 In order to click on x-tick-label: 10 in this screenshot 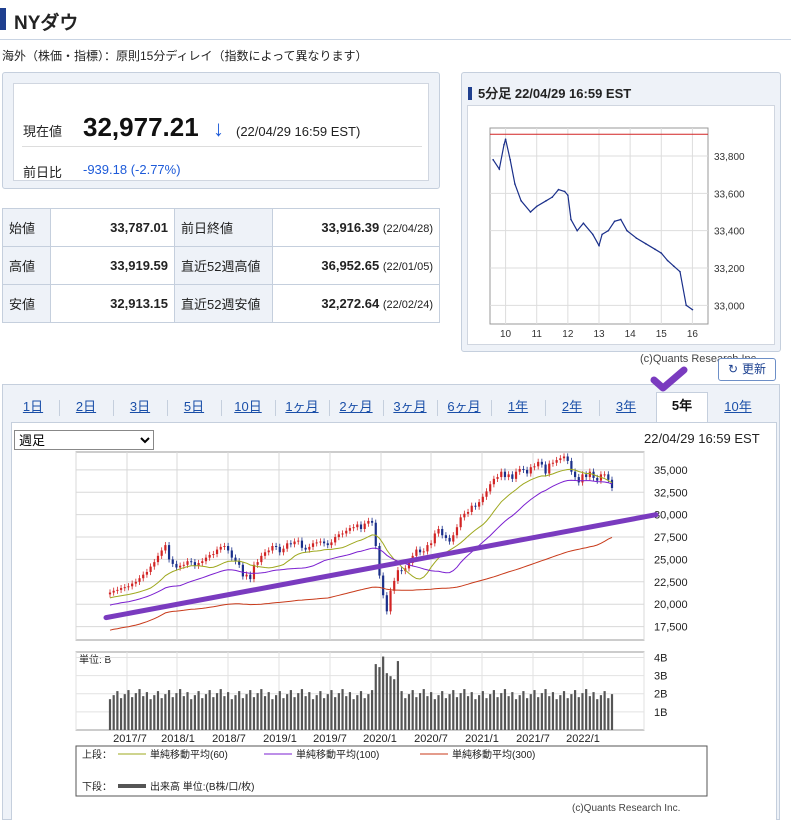, I will do `click(506, 334)`.